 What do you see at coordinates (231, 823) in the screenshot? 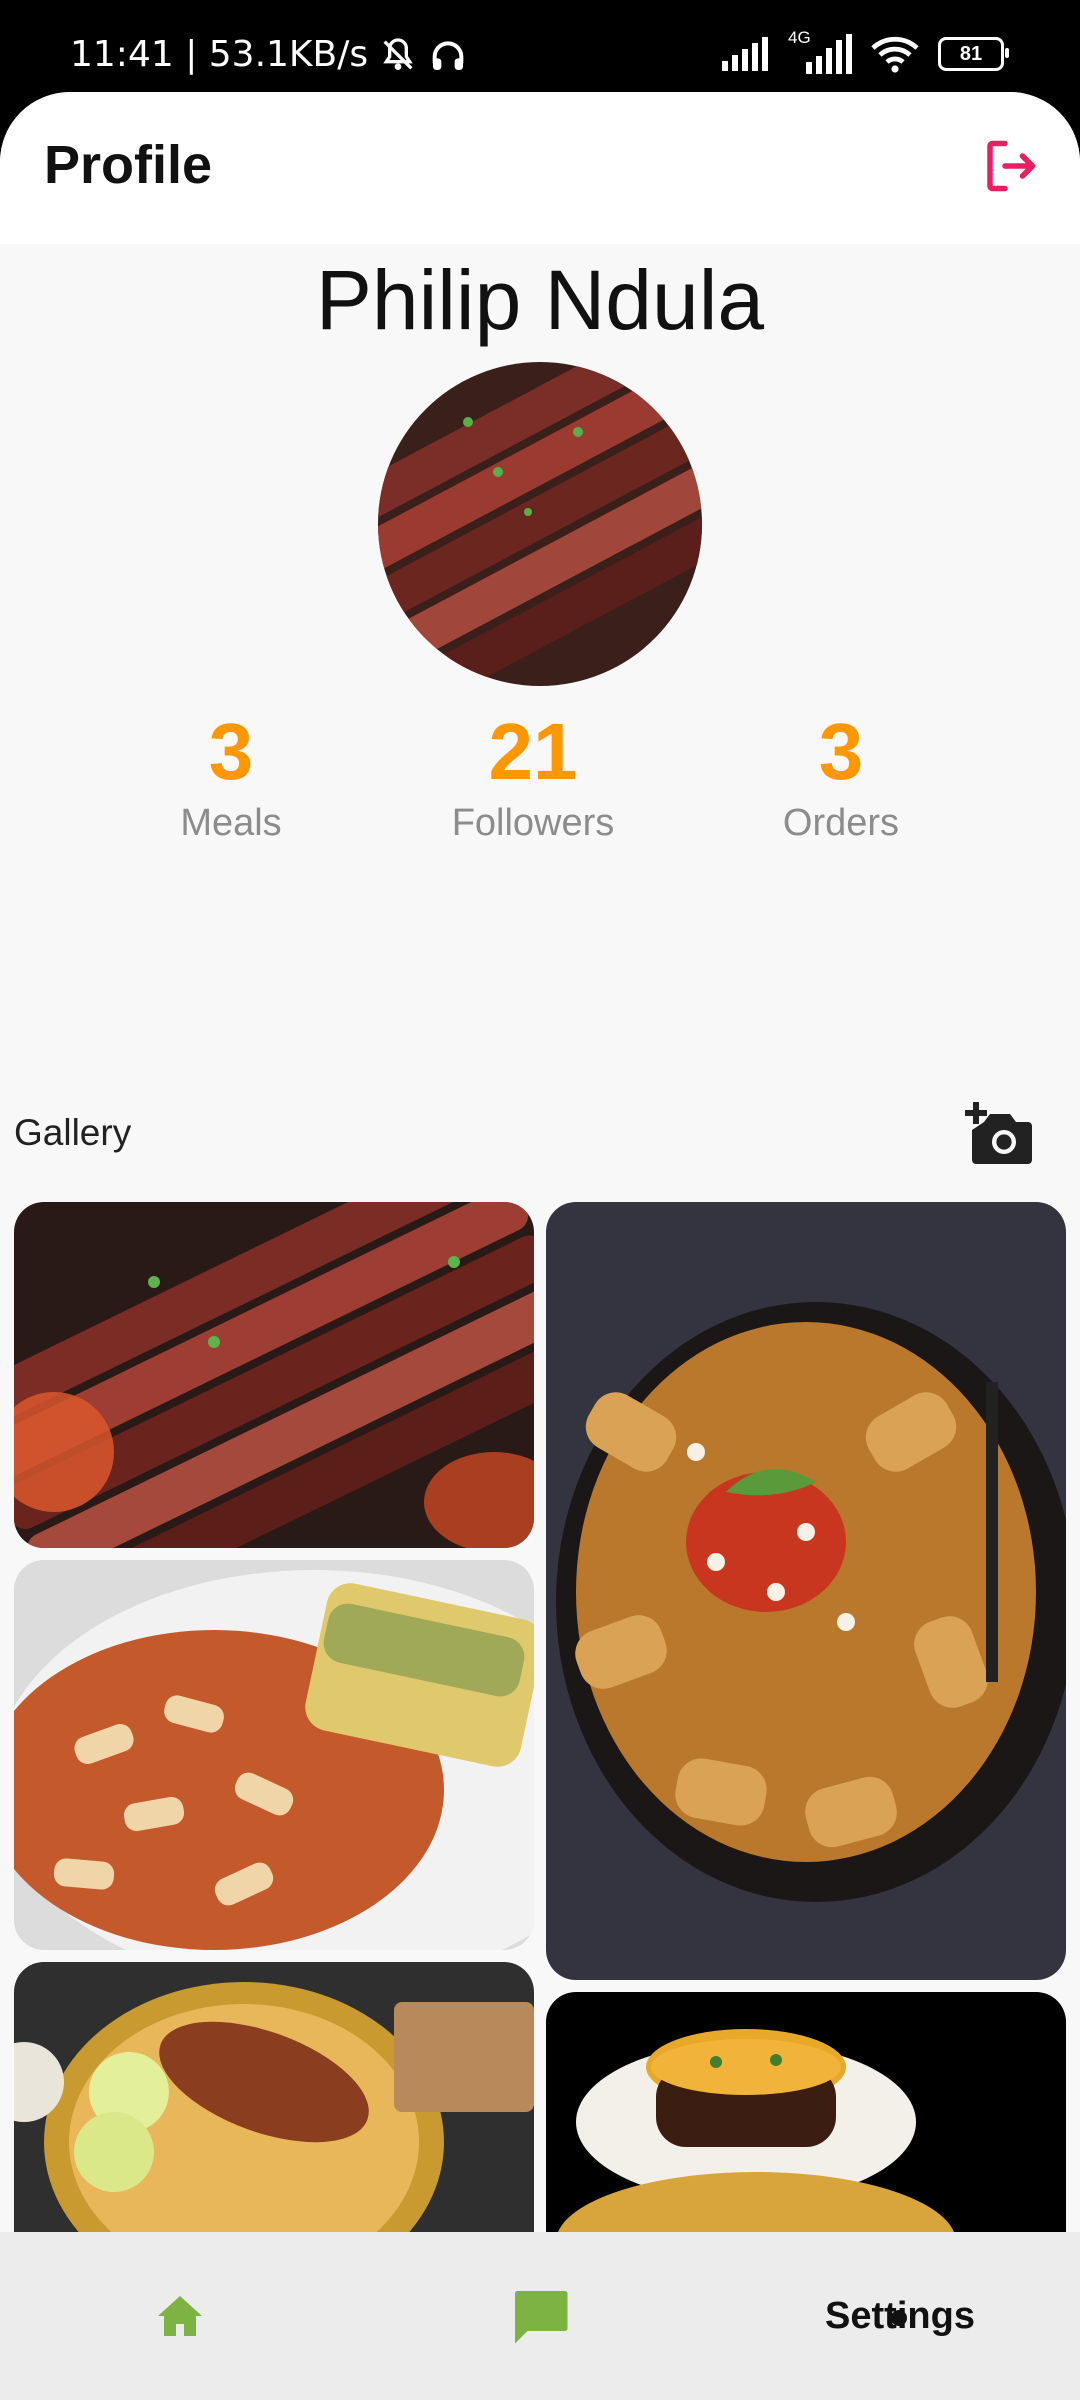
I see `stat-meals-label: Meals` at bounding box center [231, 823].